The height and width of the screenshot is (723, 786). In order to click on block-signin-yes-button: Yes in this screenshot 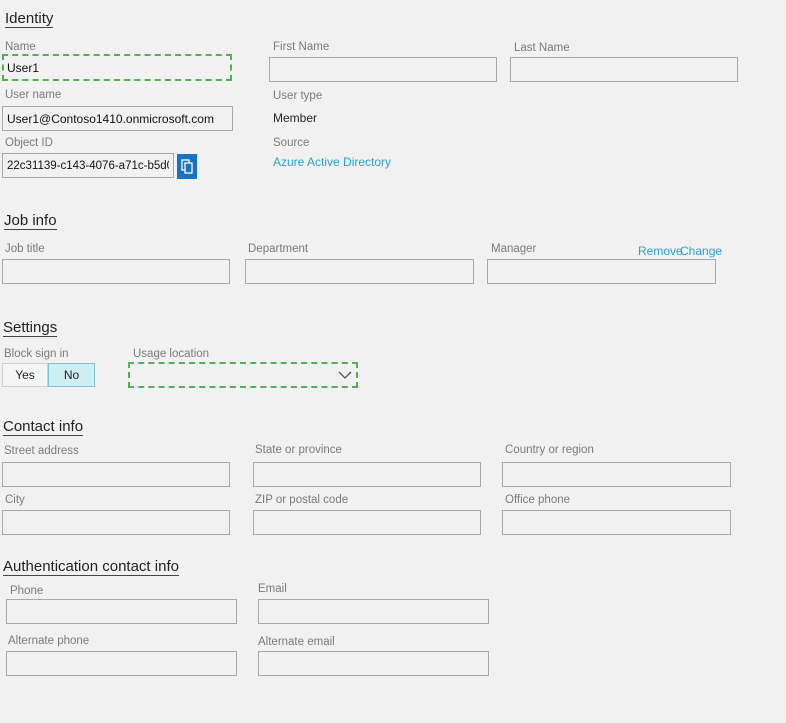, I will do `click(25, 375)`.